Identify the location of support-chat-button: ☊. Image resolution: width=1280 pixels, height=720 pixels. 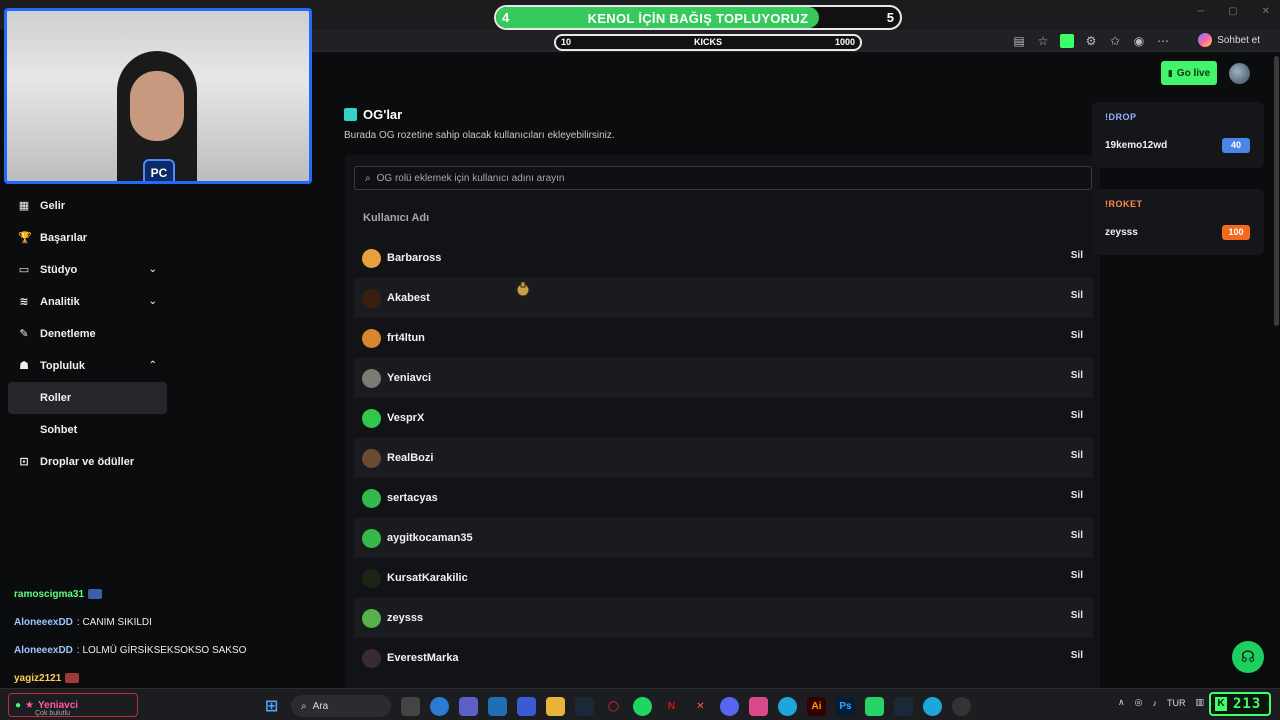
(1248, 657).